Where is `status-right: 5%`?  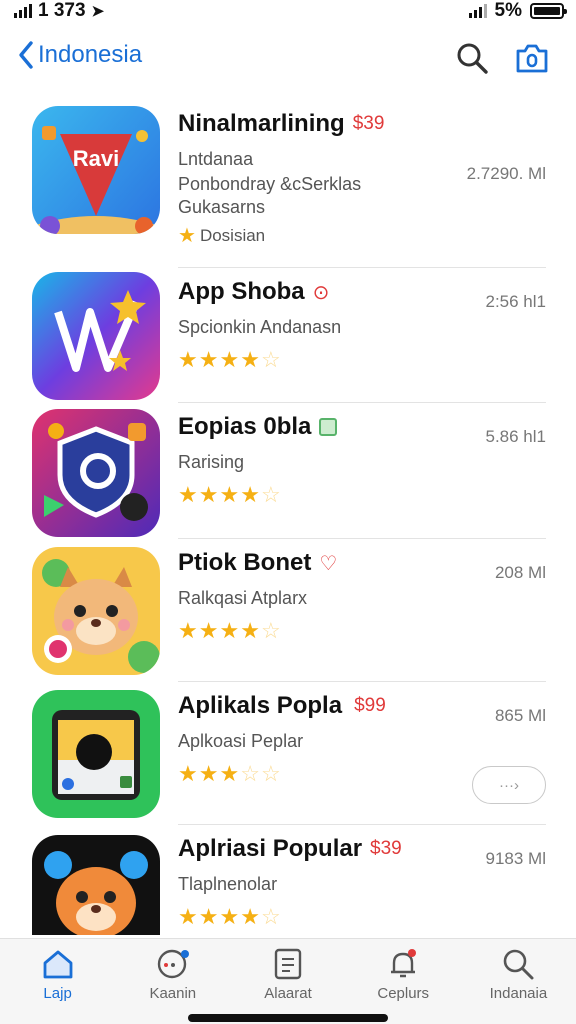 status-right: 5% is located at coordinates (517, 11).